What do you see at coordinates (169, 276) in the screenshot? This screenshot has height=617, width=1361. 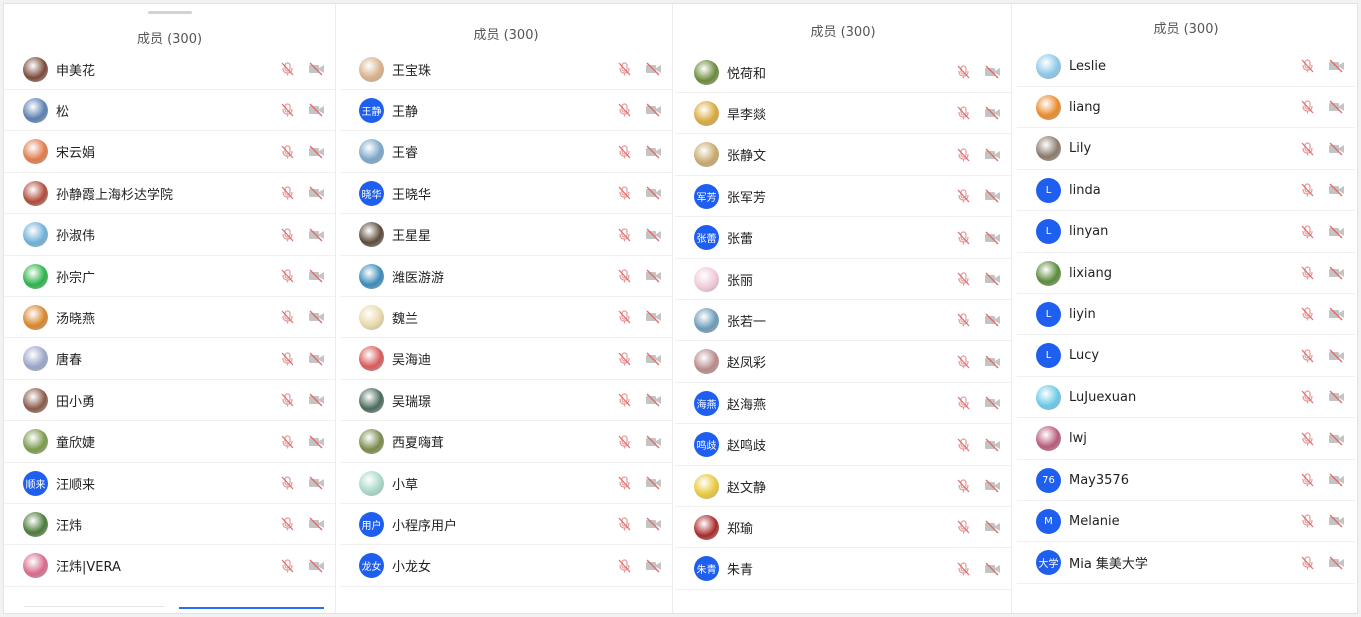 I see `member-row: 孙宗广` at bounding box center [169, 276].